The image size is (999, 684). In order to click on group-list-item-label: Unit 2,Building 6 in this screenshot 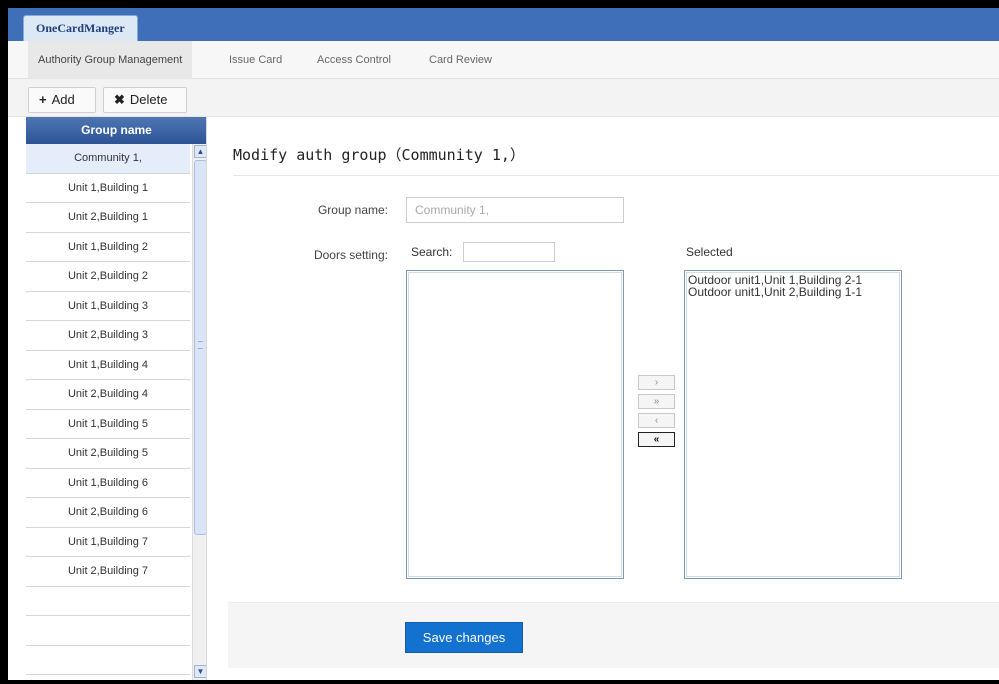, I will do `click(108, 512)`.